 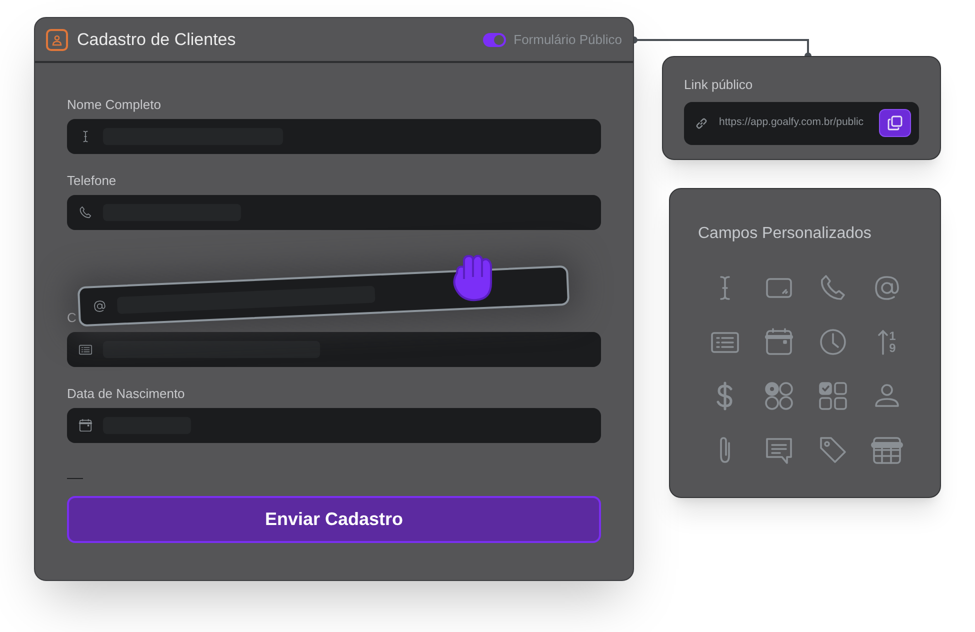 I want to click on form-title: Cadastro de Clientes, so click(x=156, y=39).